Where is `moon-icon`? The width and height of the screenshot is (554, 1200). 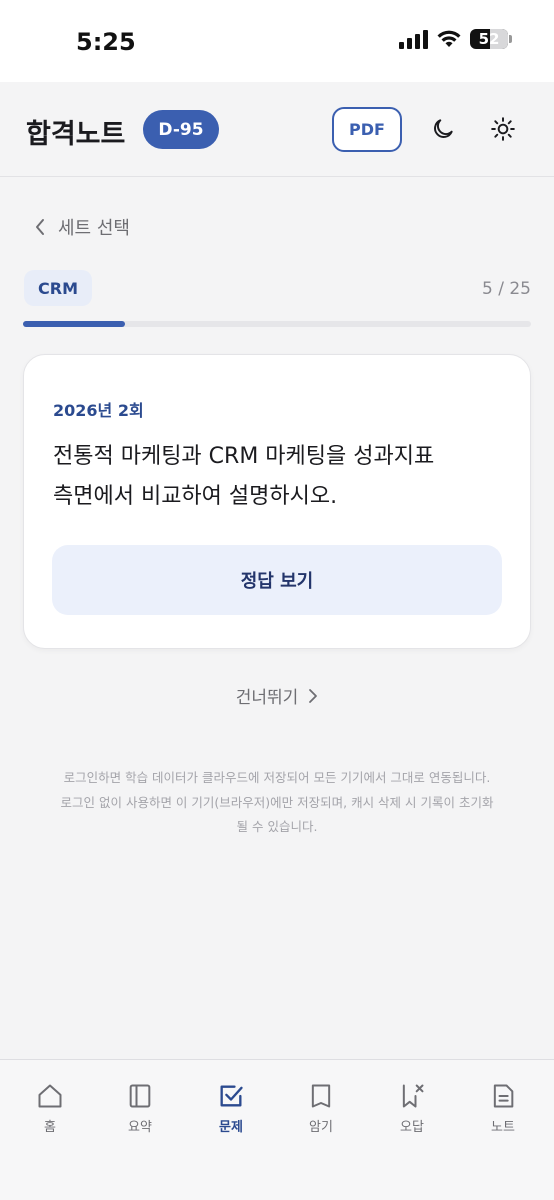 moon-icon is located at coordinates (443, 128).